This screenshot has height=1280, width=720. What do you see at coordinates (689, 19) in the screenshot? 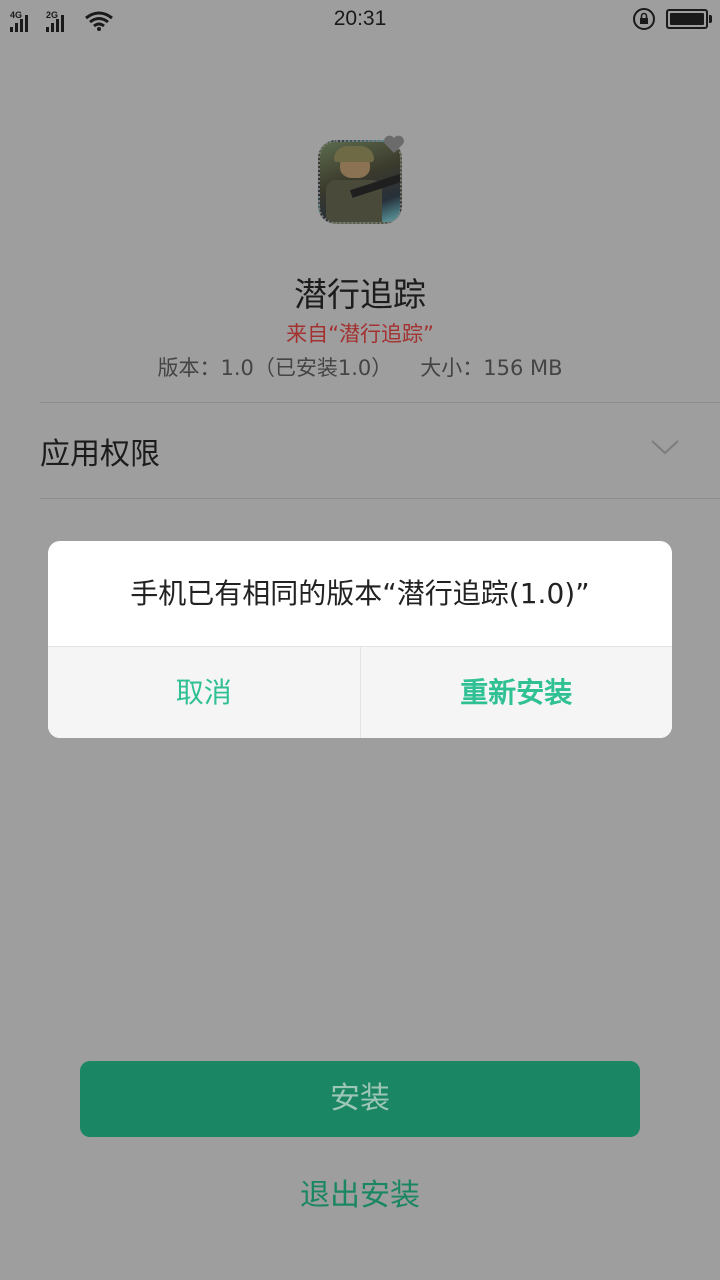
I see `battery-icon` at bounding box center [689, 19].